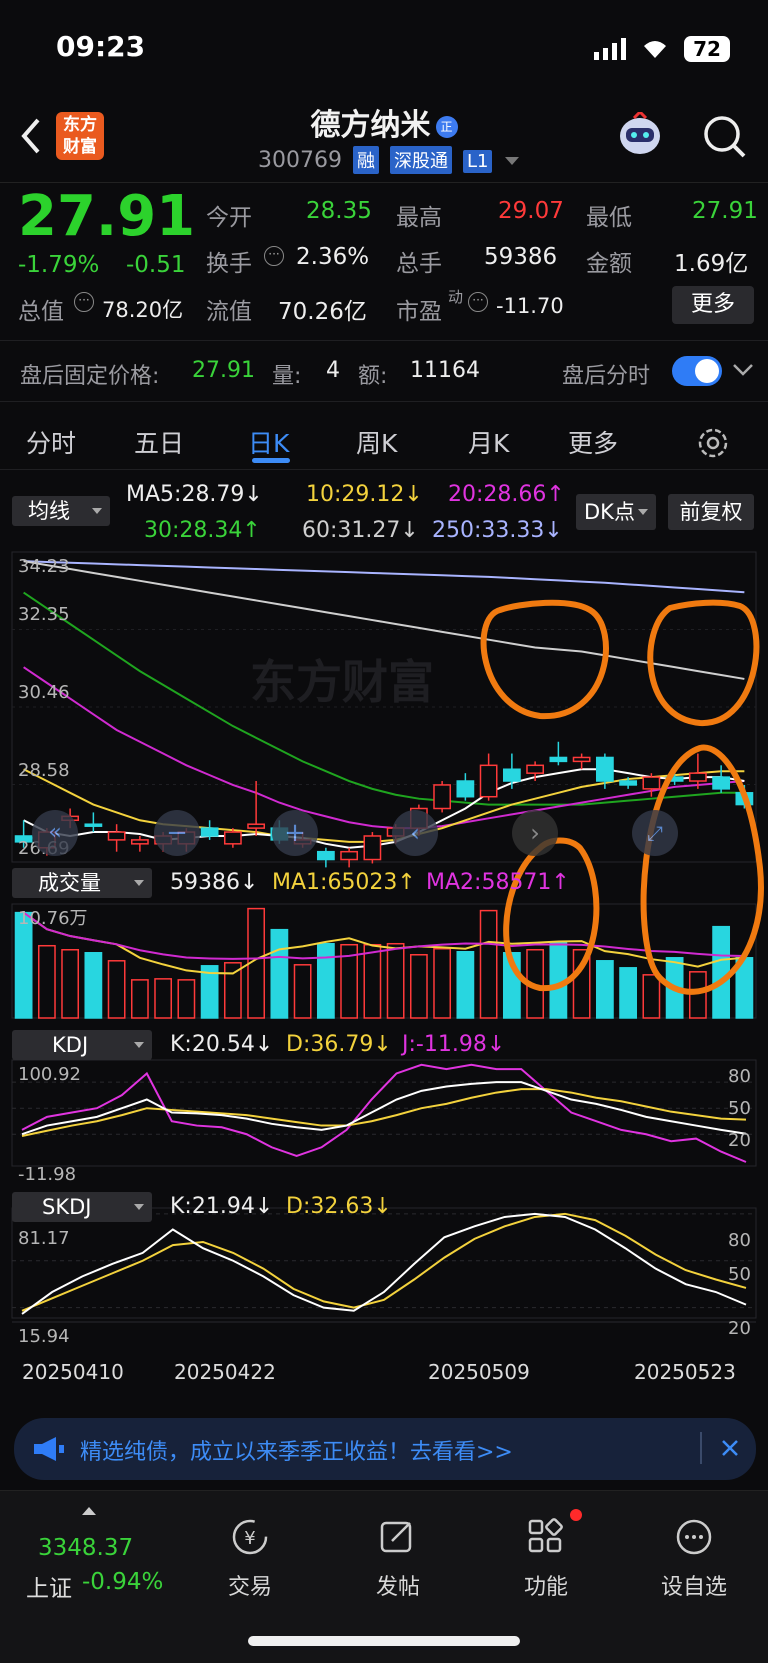 The image size is (768, 1663). I want to click on search-icon, so click(724, 136).